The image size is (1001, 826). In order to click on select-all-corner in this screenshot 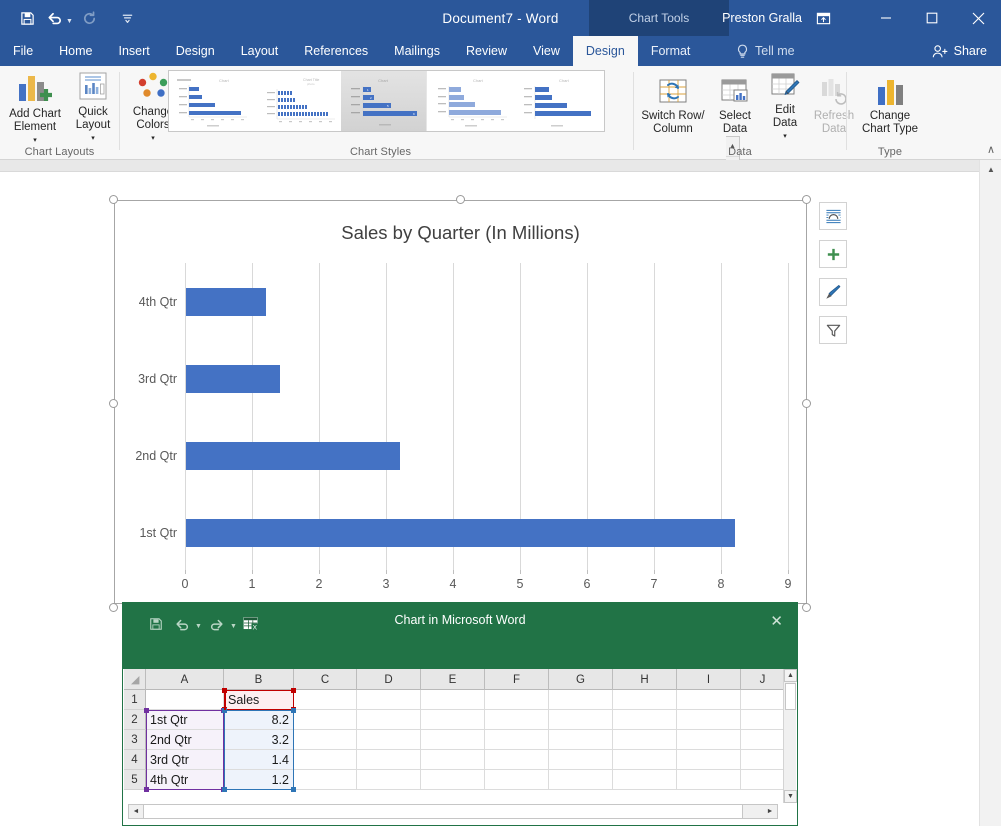, I will do `click(135, 679)`.